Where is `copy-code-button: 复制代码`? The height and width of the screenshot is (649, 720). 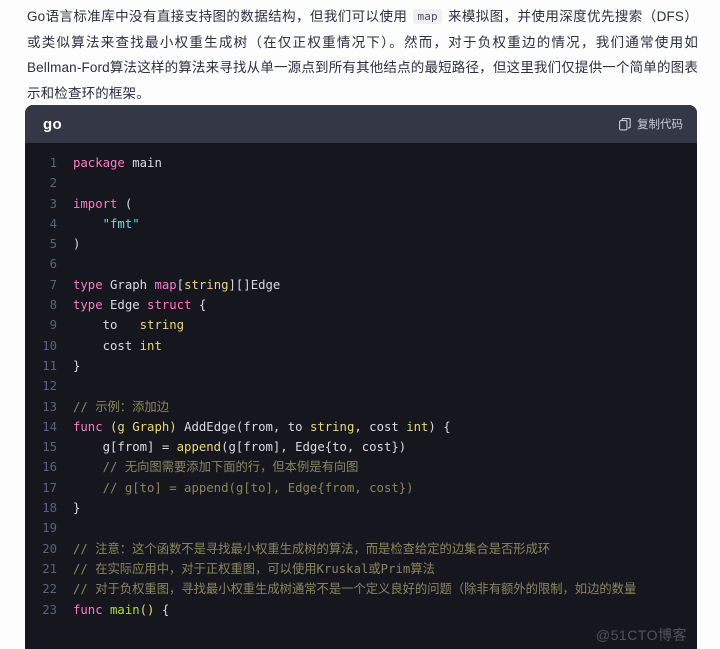
copy-code-button: 复制代码 is located at coordinates (651, 124).